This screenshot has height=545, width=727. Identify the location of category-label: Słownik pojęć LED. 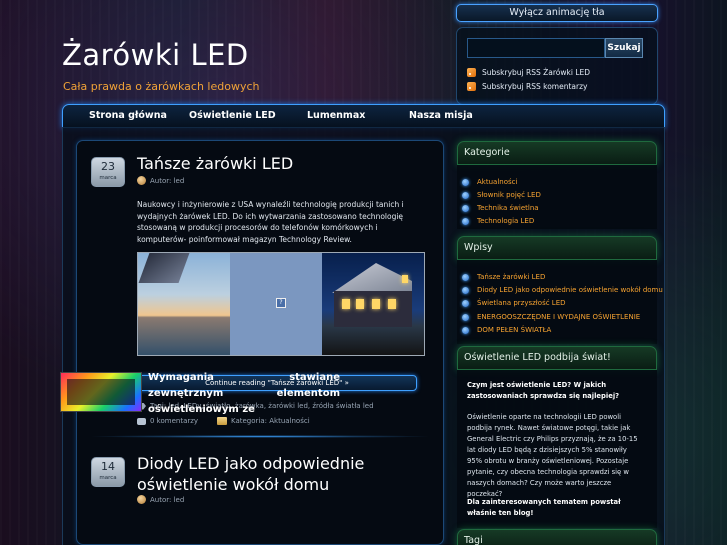
(509, 195).